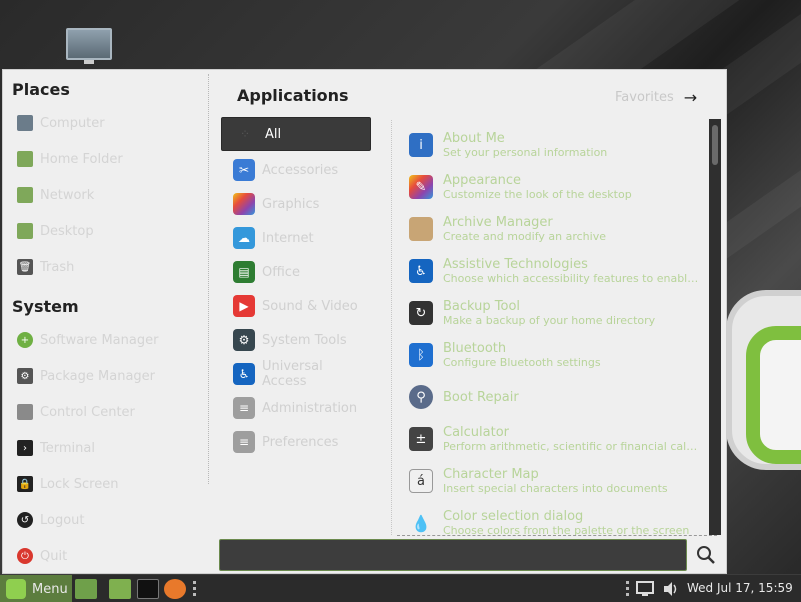 This screenshot has height=602, width=801. I want to click on system-item-control-center: Control Center, so click(109, 412).